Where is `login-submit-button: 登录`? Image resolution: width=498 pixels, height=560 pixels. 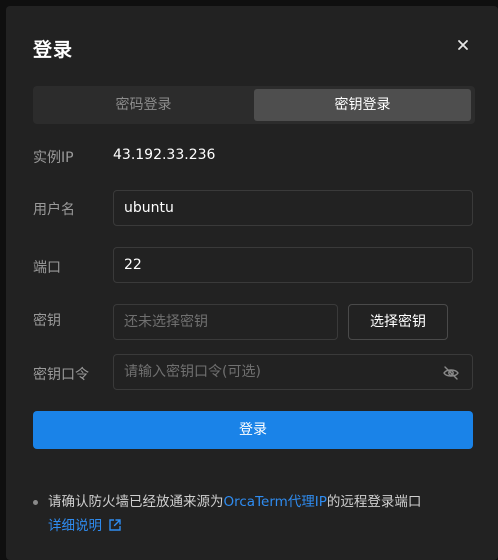
login-submit-button: 登录 is located at coordinates (253, 430).